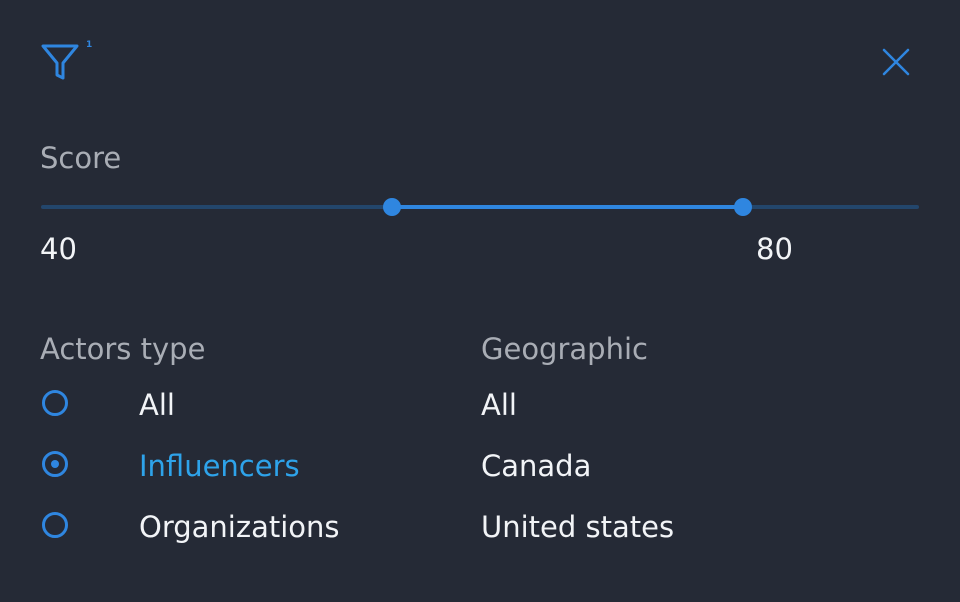  I want to click on score-range-slider, so click(480, 207).